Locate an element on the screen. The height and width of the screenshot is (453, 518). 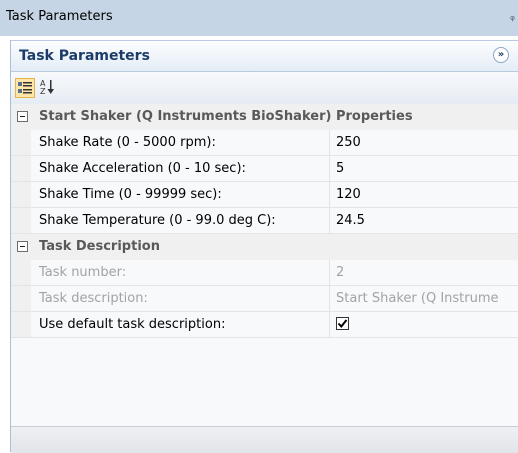
property-row-task-number: Task number: 2 is located at coordinates (264, 273).